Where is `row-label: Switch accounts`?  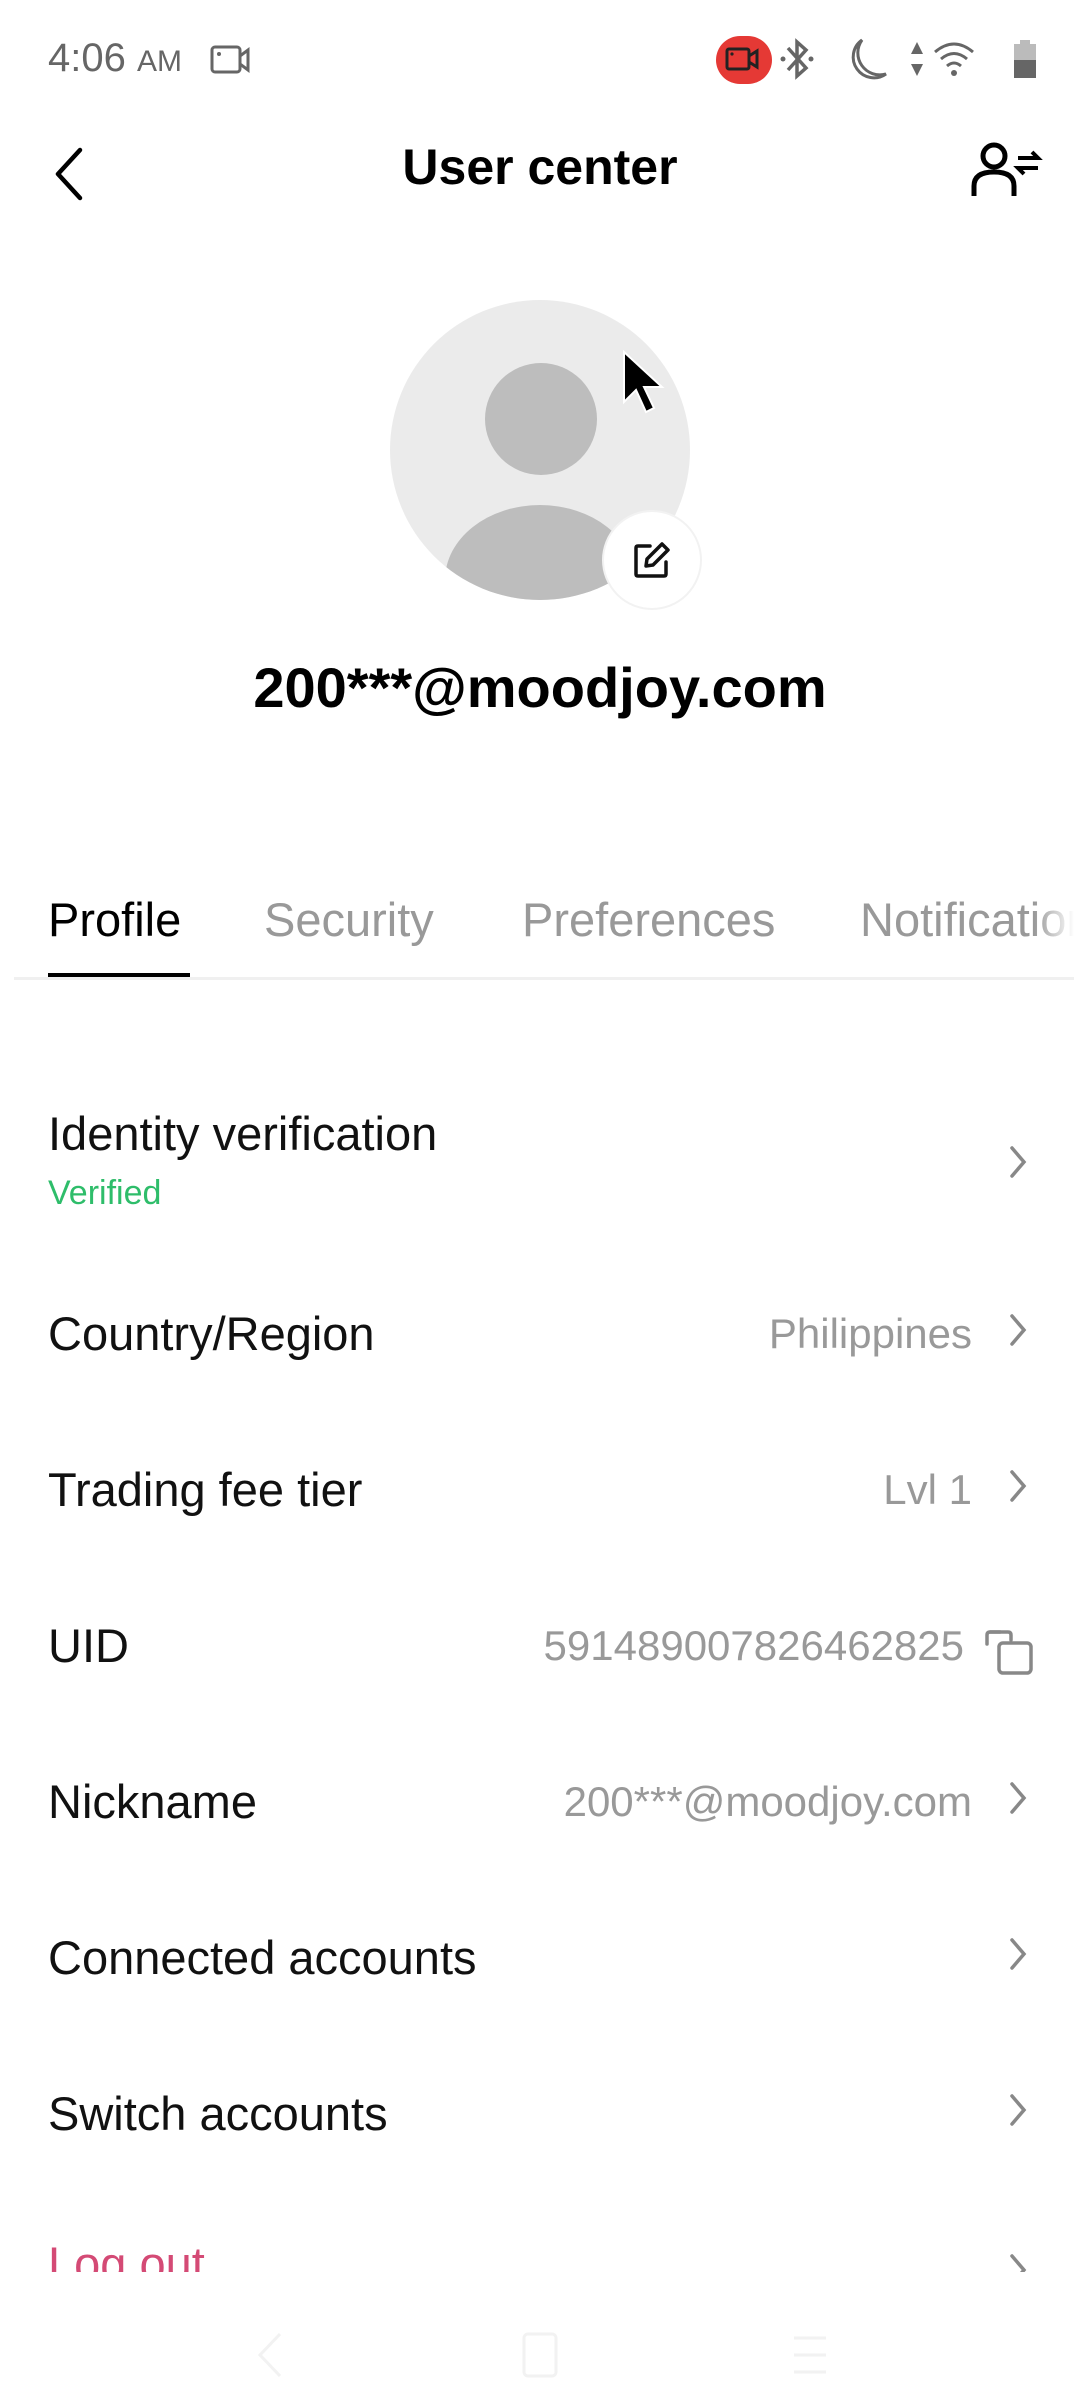 row-label: Switch accounts is located at coordinates (218, 2113).